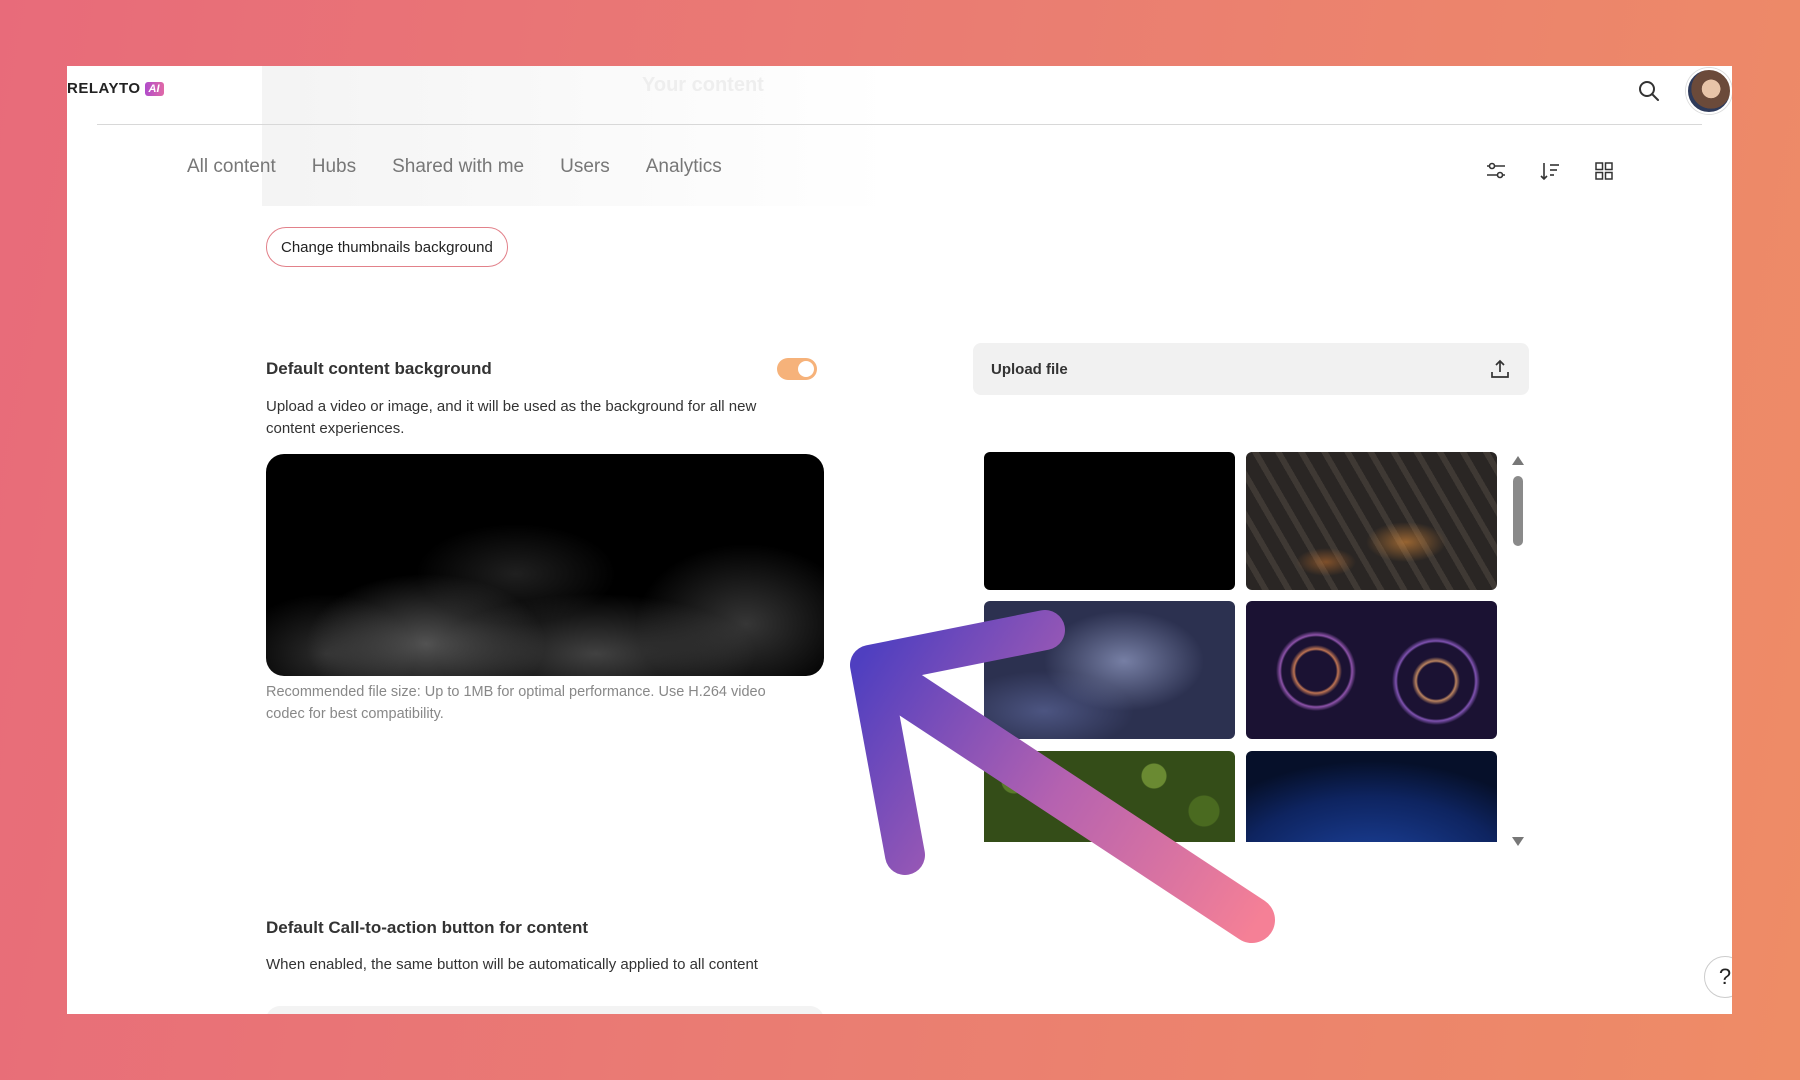 The image size is (1800, 1080). What do you see at coordinates (154, 88) in the screenshot?
I see `logo-badge: AI` at bounding box center [154, 88].